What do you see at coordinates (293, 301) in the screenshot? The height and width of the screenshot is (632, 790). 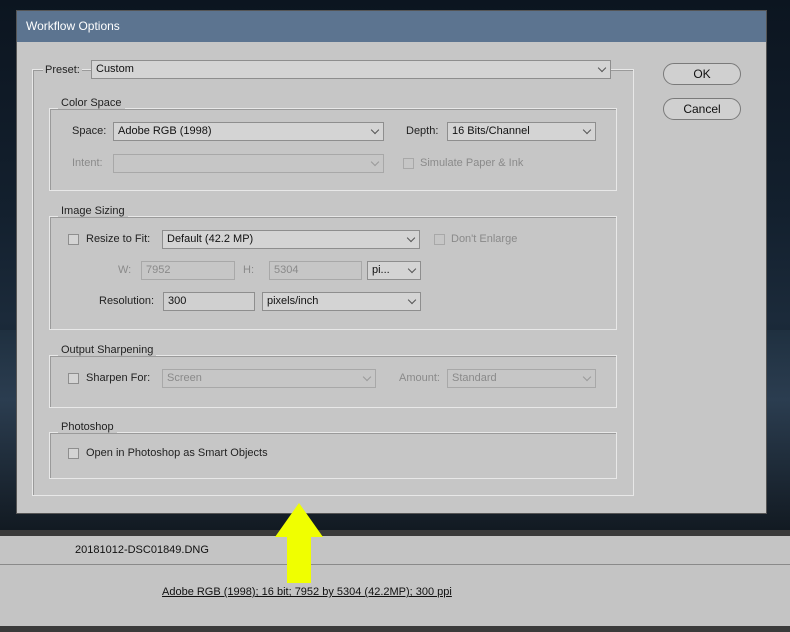 I see `resolution-unit-value: pixels/inch` at bounding box center [293, 301].